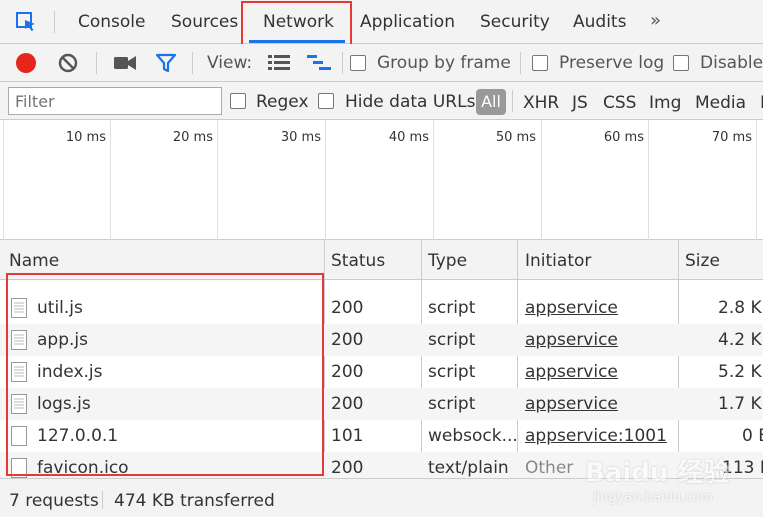 The height and width of the screenshot is (517, 763). I want to click on baidu-jingyan-watermark: Baidu 经验 jingyan.baidu.com, so click(672, 483).